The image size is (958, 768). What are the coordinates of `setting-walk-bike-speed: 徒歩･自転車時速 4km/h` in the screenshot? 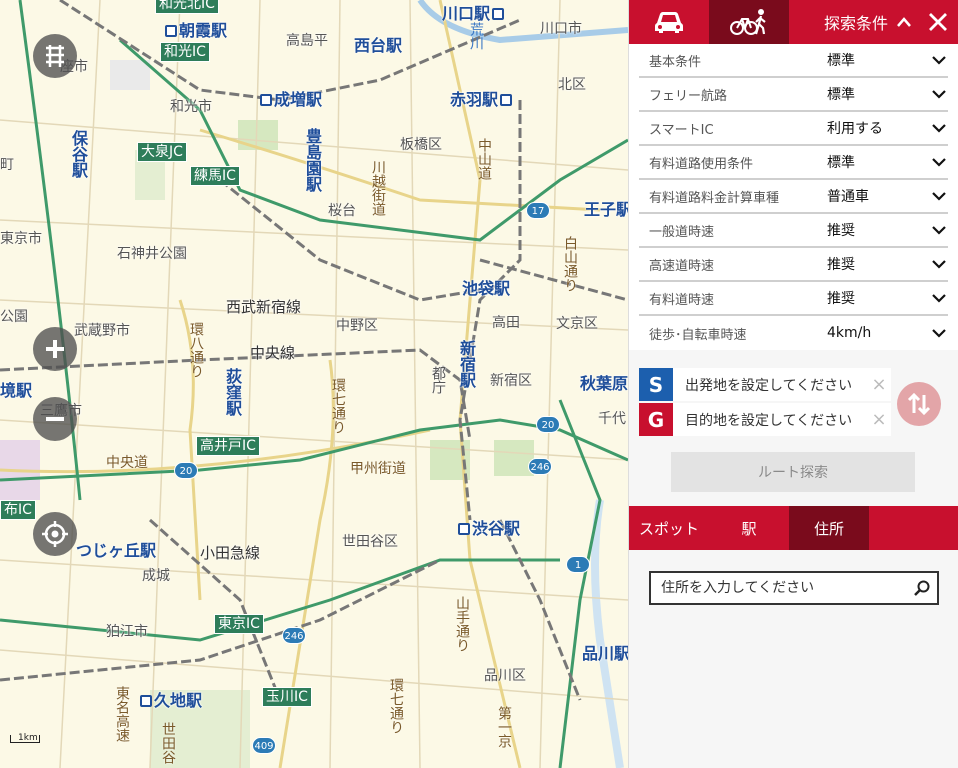 It's located at (793, 333).